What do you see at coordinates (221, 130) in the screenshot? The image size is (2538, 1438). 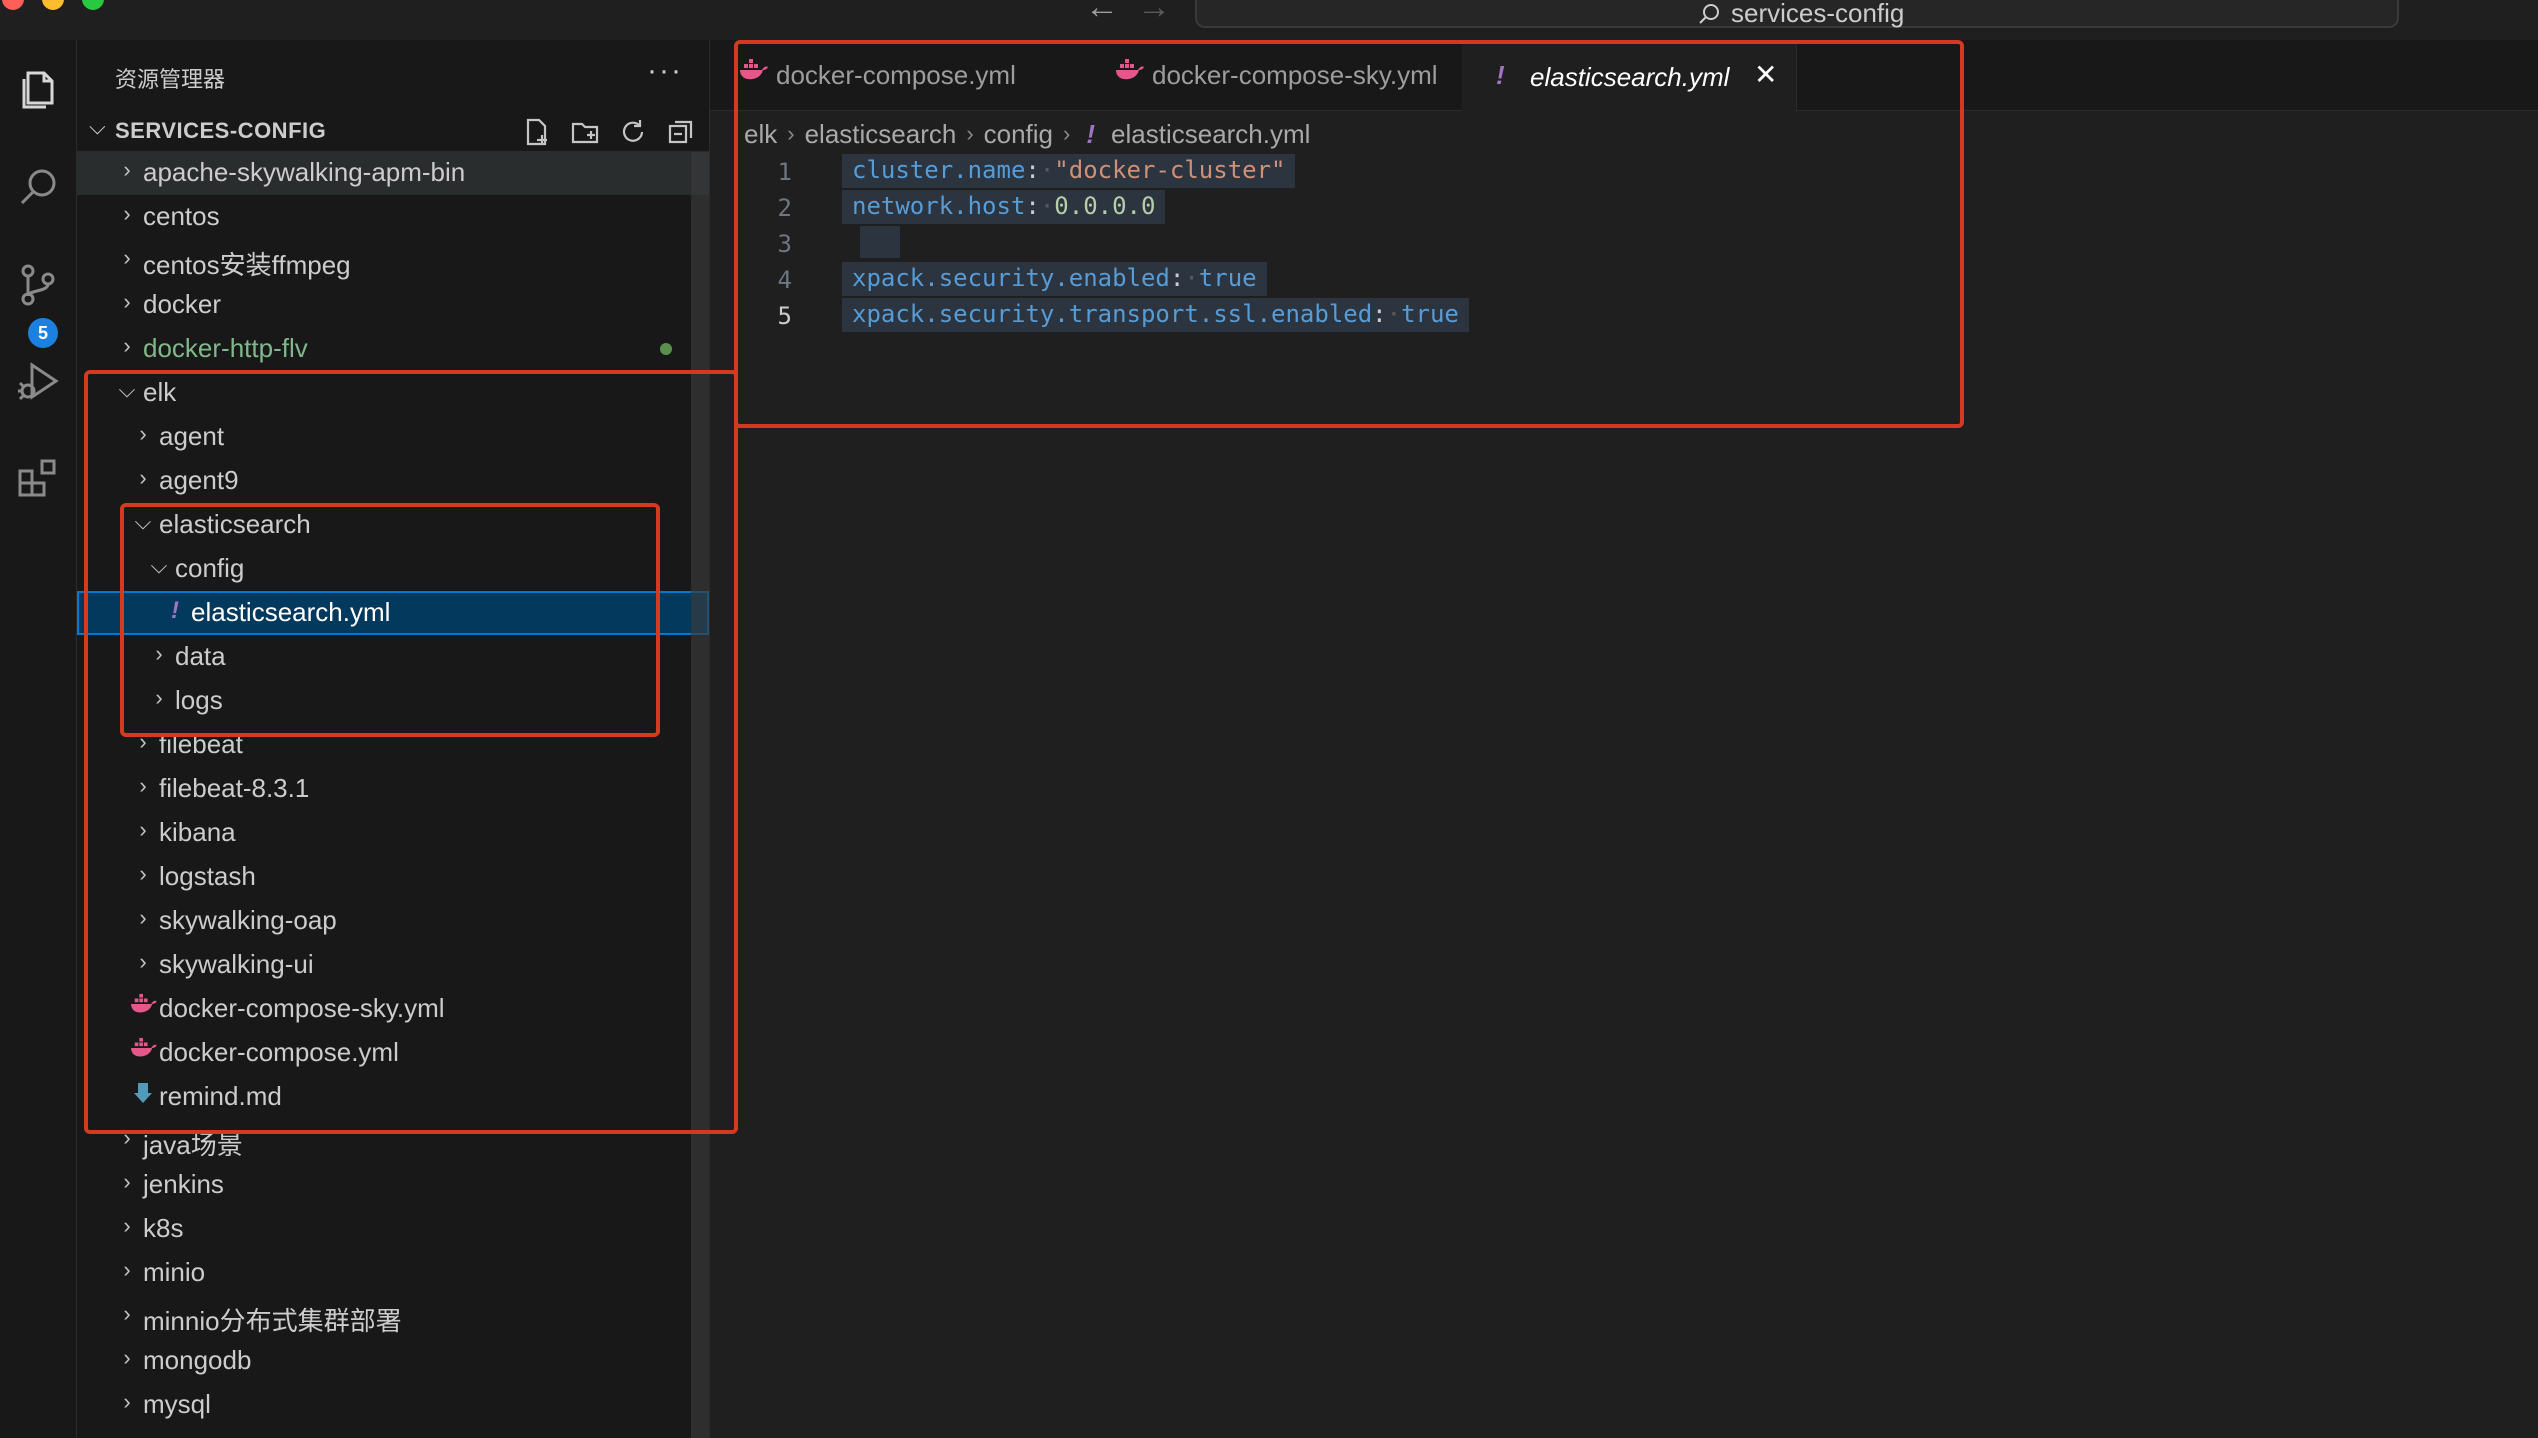 I see `workspace-title: SERVICES-CONFIG` at bounding box center [221, 130].